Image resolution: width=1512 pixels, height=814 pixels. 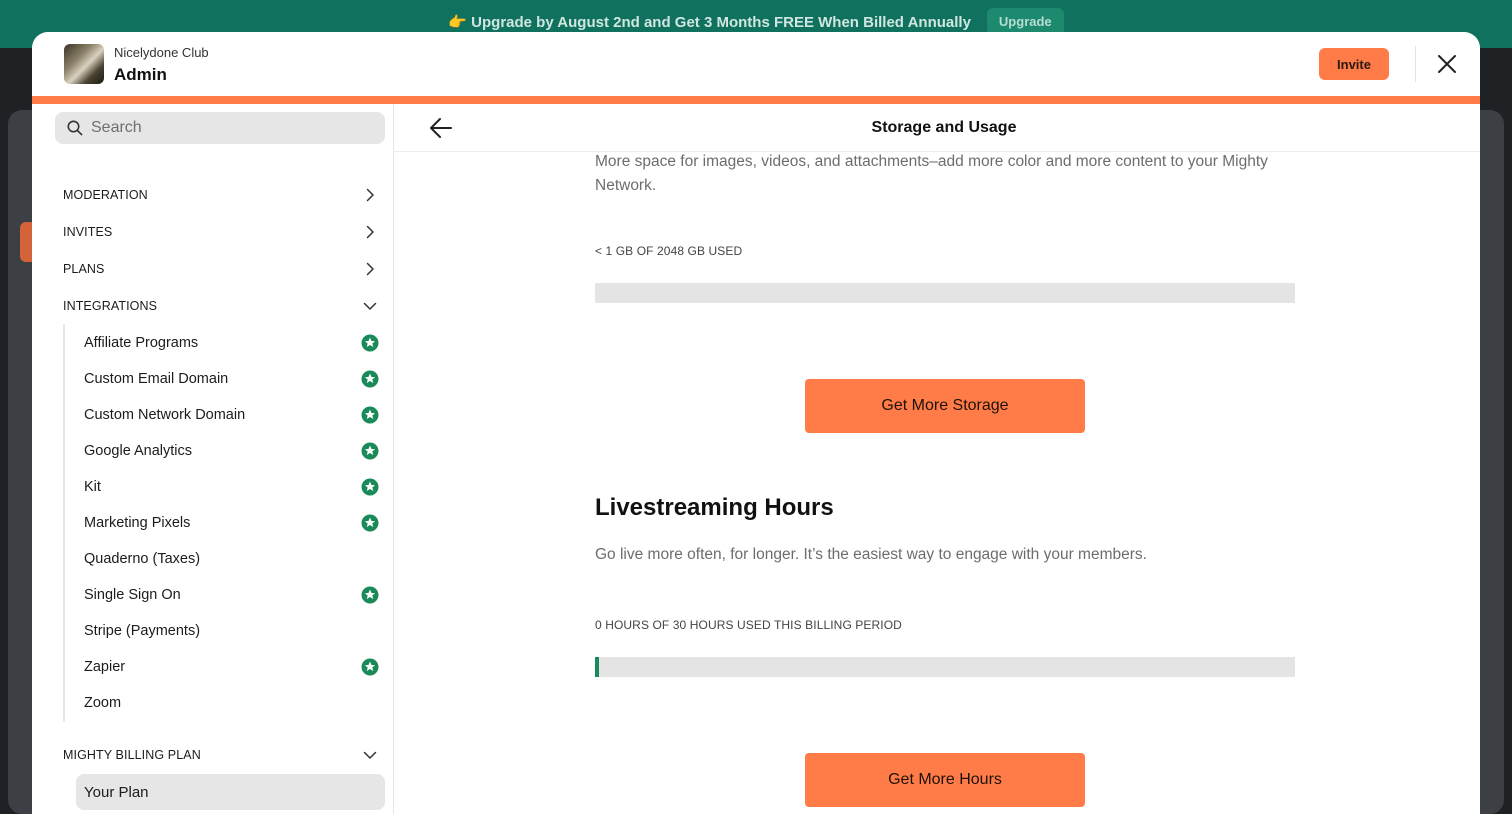 I want to click on close-button, so click(x=1447, y=64).